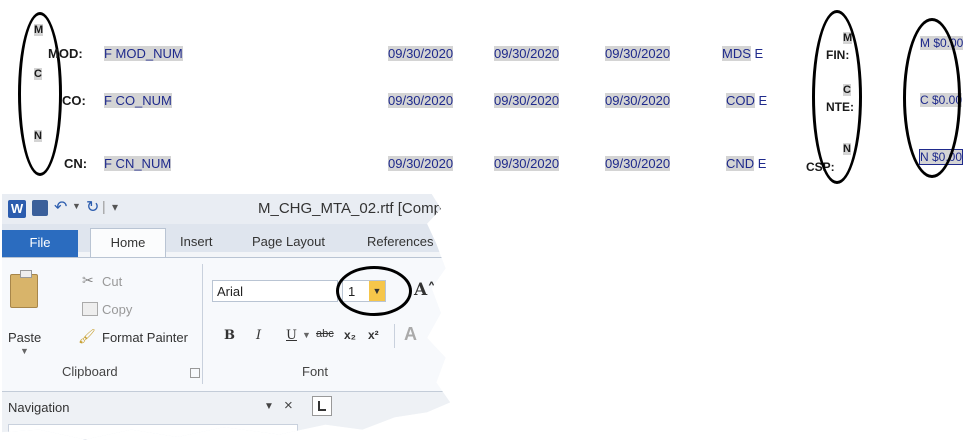  Describe the element at coordinates (76, 163) in the screenshot. I see `row-label: CN:` at that location.